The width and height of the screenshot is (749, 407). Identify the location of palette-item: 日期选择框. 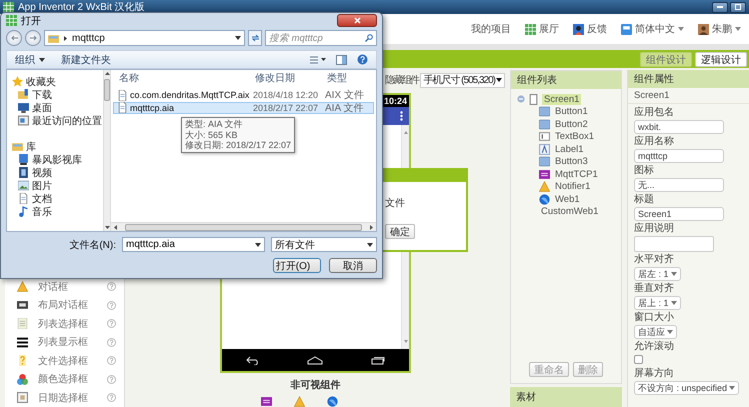
(64, 397).